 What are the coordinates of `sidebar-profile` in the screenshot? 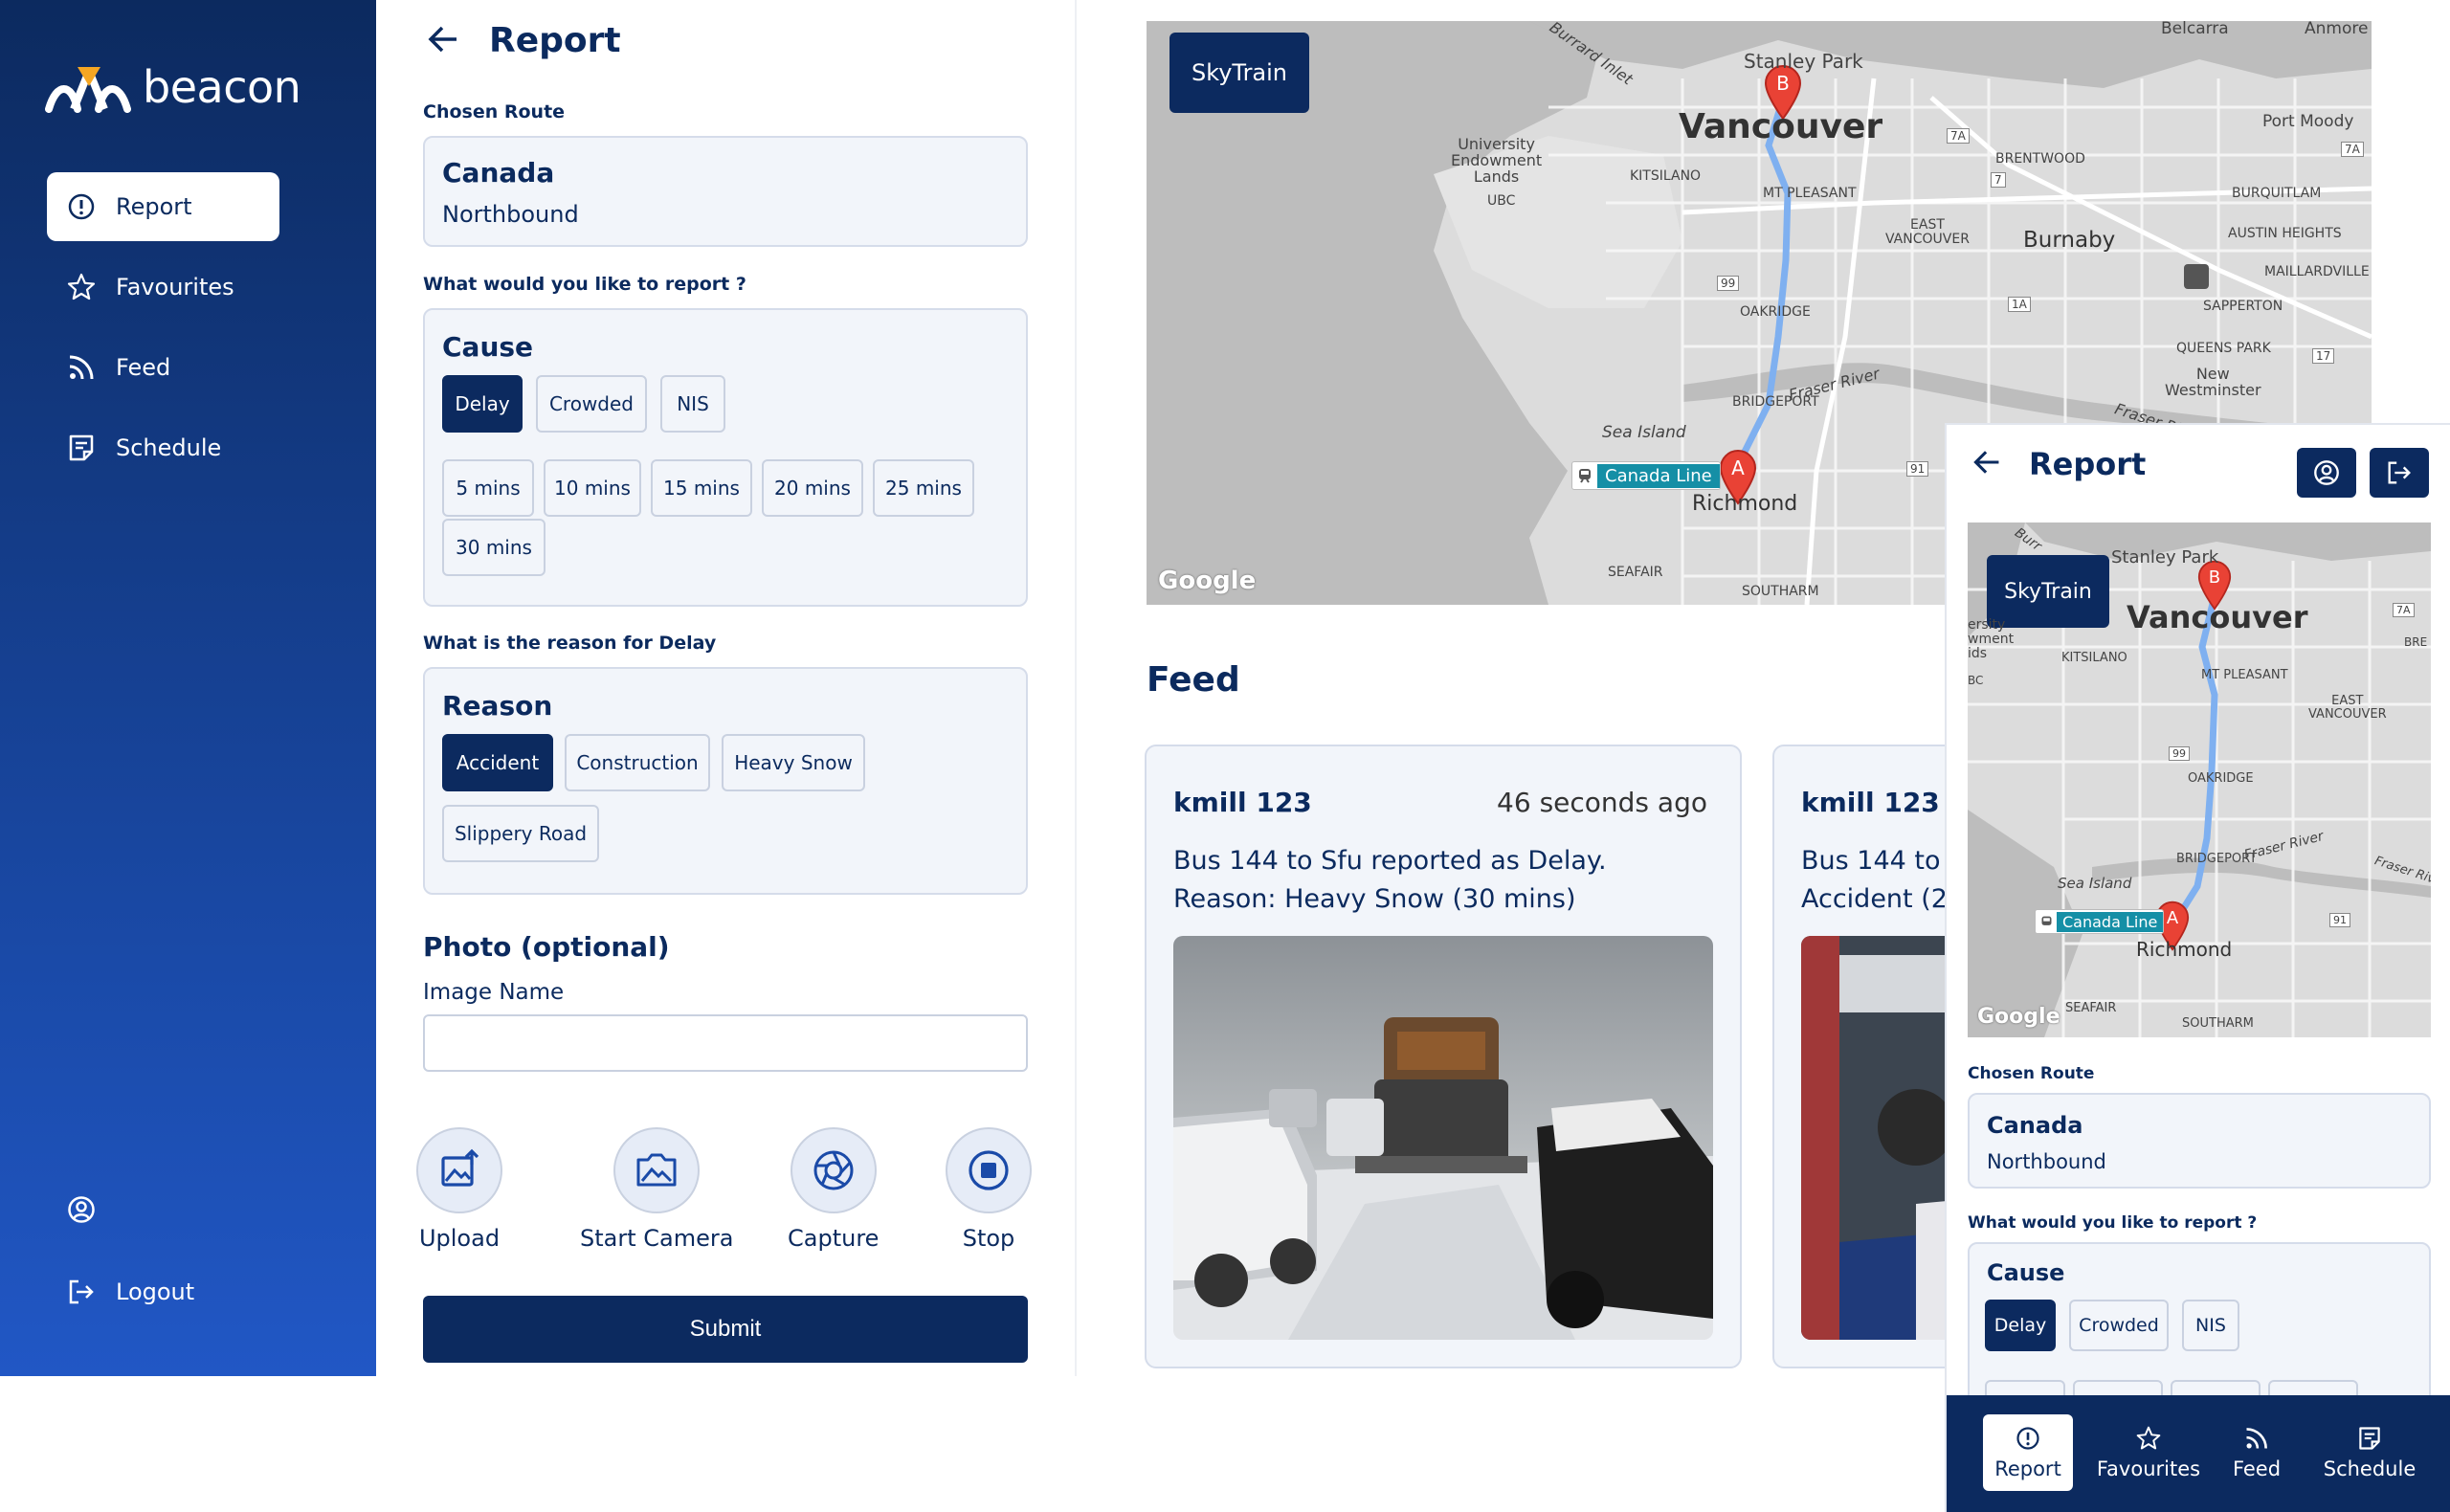 It's located at (163, 1209).